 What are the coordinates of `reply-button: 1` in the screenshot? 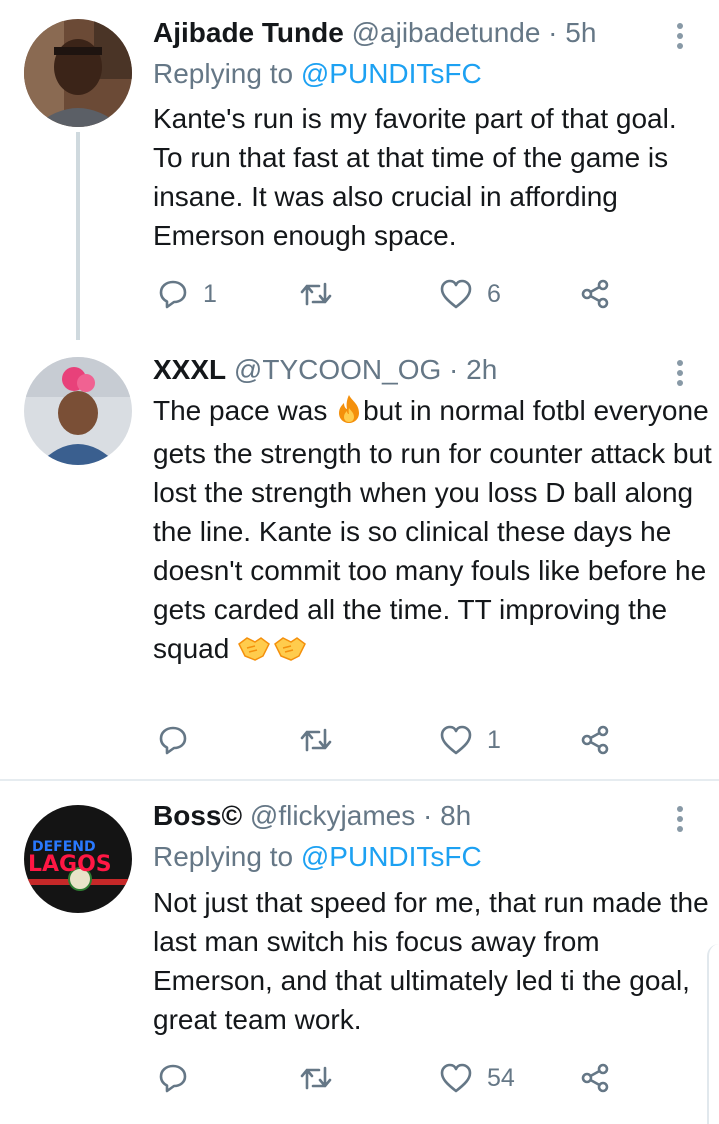 It's located at (187, 294).